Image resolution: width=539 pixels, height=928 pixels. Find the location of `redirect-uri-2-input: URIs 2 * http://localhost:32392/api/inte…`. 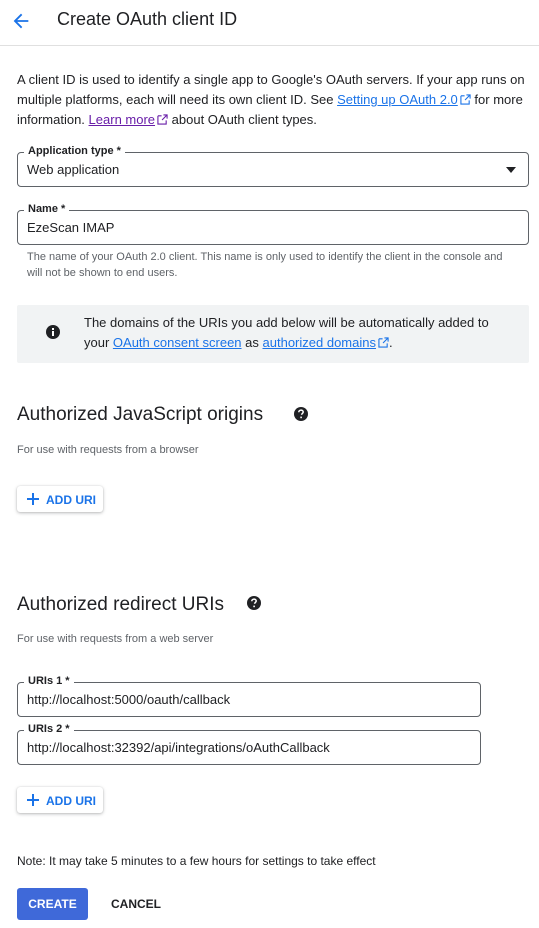

redirect-uri-2-input: URIs 2 * http://localhost:32392/api/inte… is located at coordinates (249, 744).